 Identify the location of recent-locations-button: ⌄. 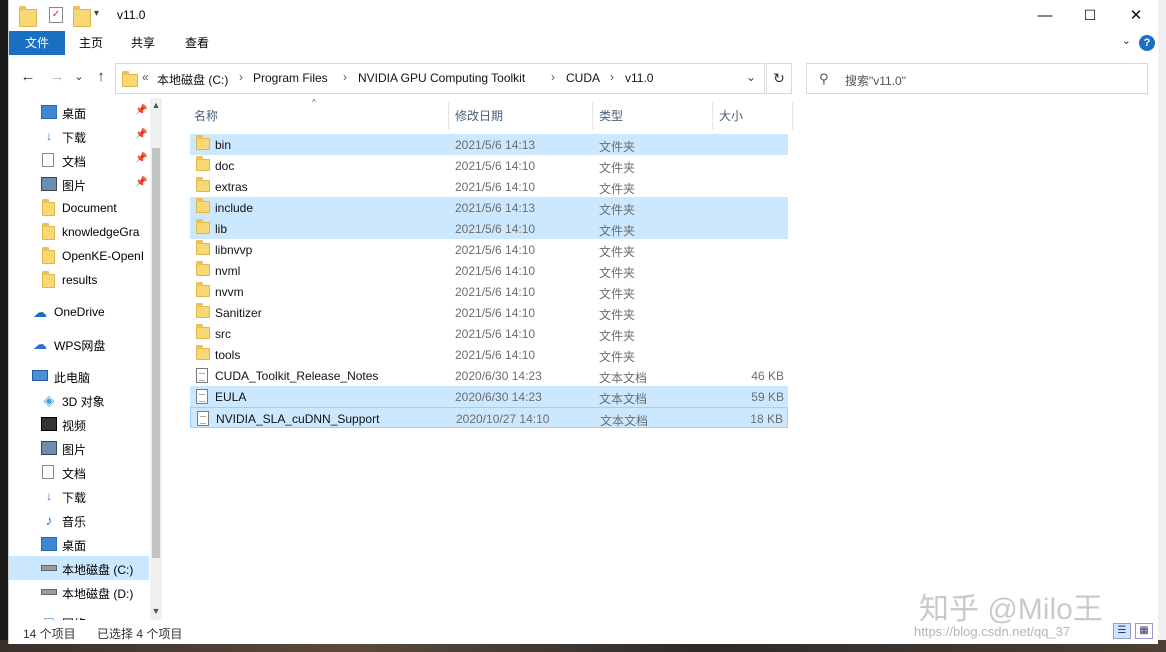
(79, 77).